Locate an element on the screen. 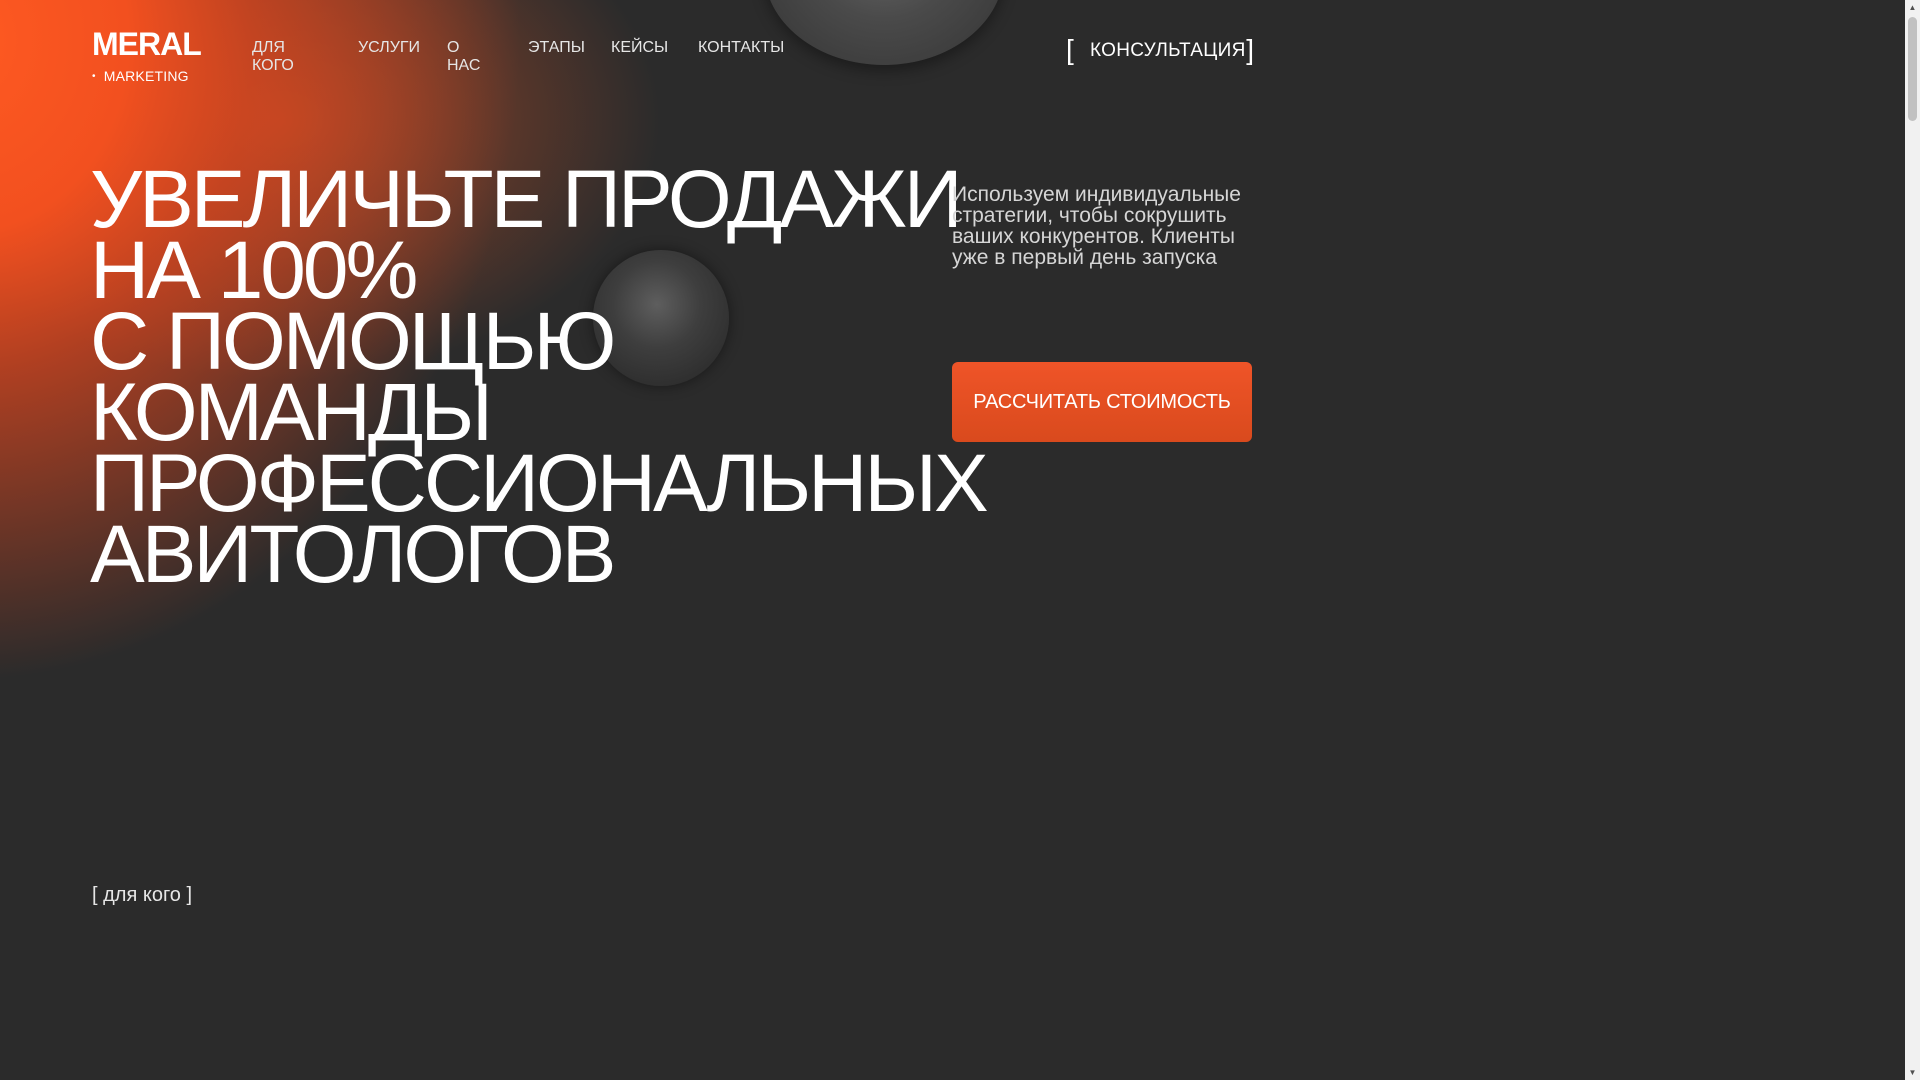 This screenshot has width=1920, height=1080. logo-subtitle: • MARKETING is located at coordinates (146, 76).